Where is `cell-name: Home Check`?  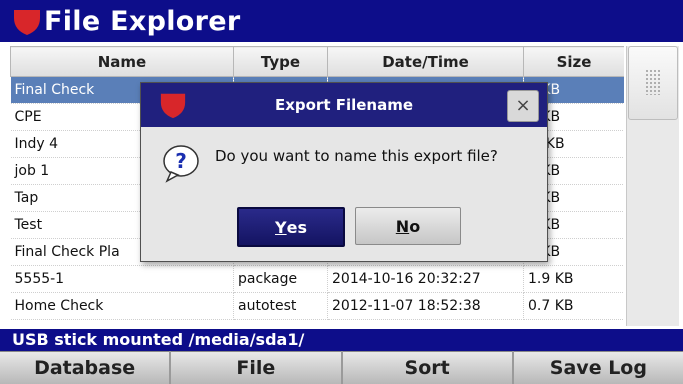
cell-name: Home Check is located at coordinates (122, 306).